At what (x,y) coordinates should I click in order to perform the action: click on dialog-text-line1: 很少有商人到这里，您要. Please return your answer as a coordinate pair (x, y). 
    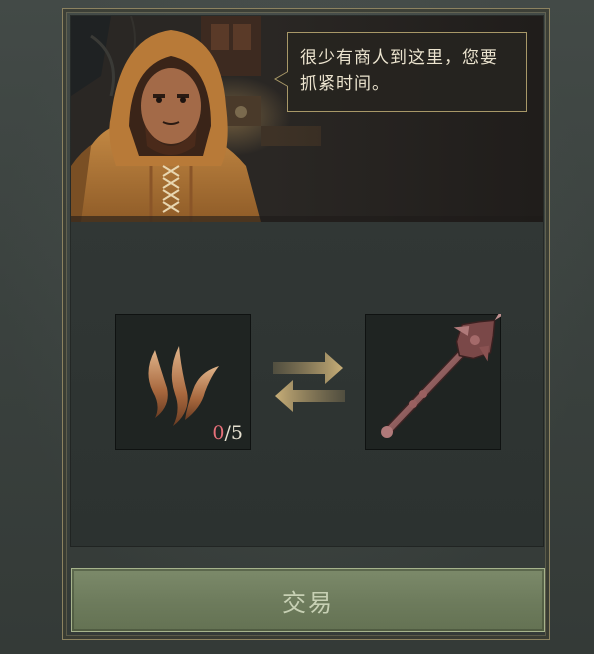
    Looking at the image, I should click on (399, 58).